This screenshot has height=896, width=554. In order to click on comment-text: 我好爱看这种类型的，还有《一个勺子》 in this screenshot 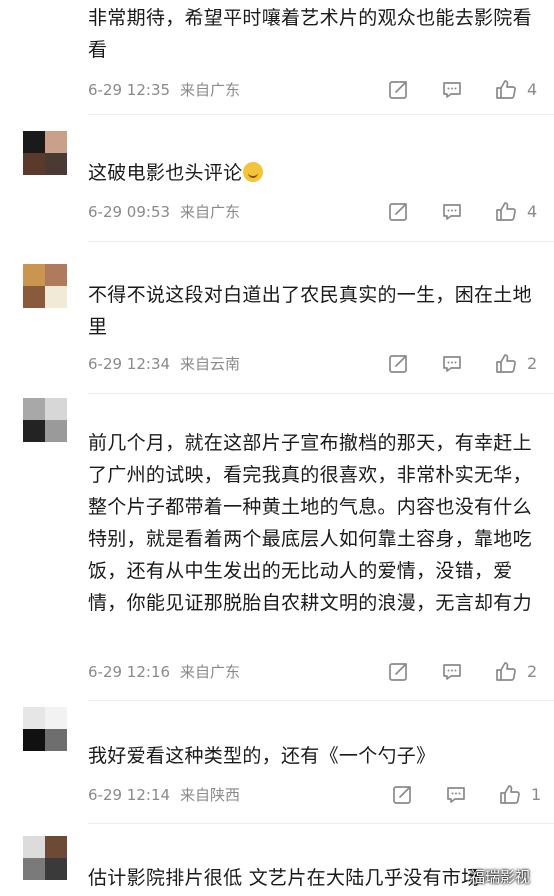, I will do `click(262, 756)`.